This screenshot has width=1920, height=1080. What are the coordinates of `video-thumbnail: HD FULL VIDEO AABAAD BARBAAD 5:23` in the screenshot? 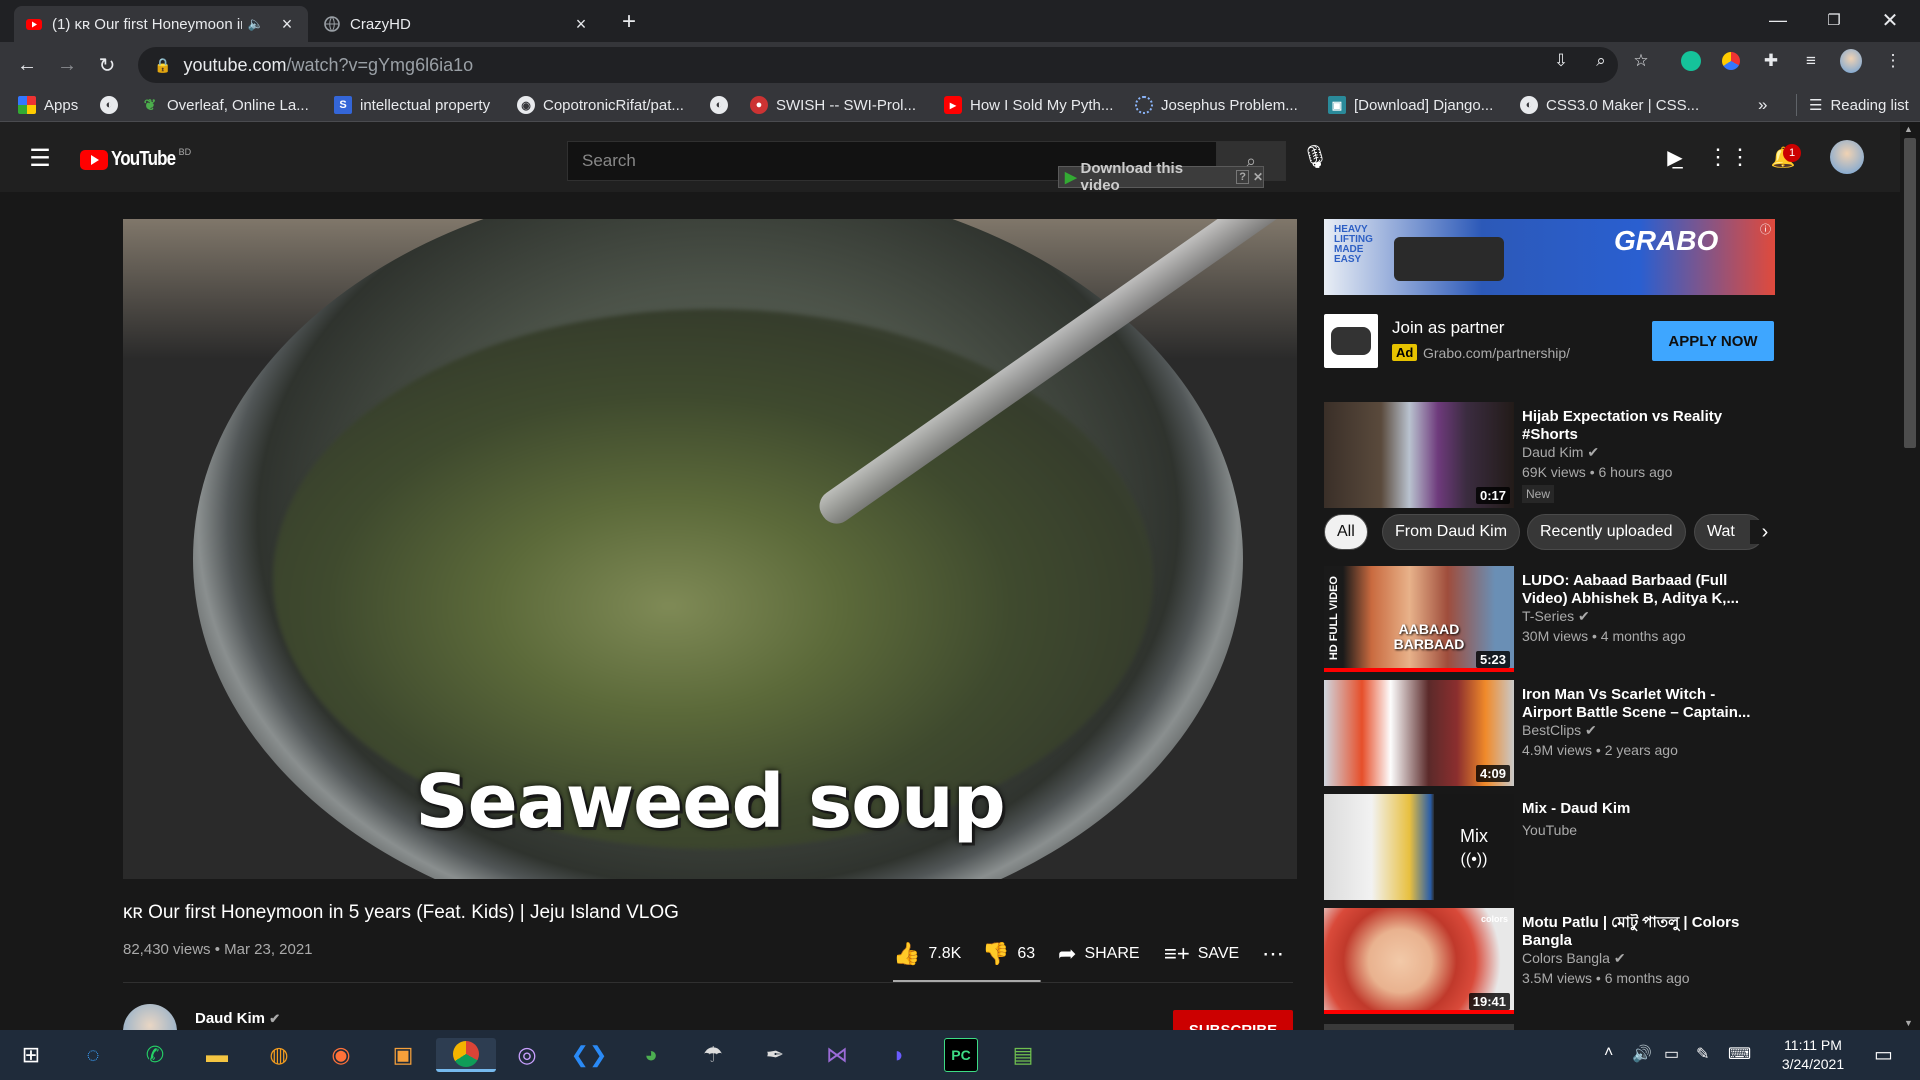 It's located at (1419, 619).